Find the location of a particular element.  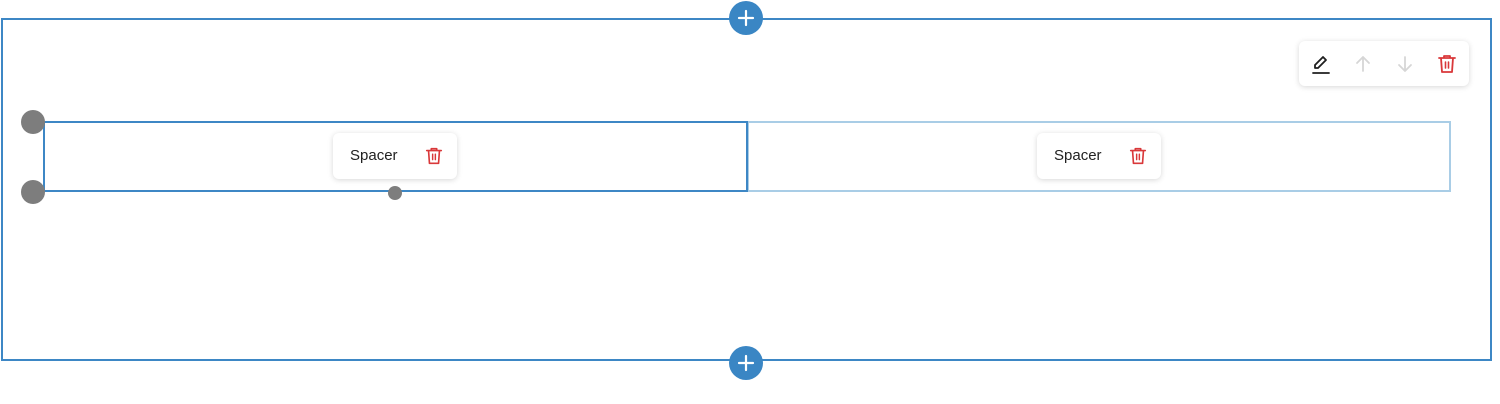

move-up-button is located at coordinates (1363, 64).